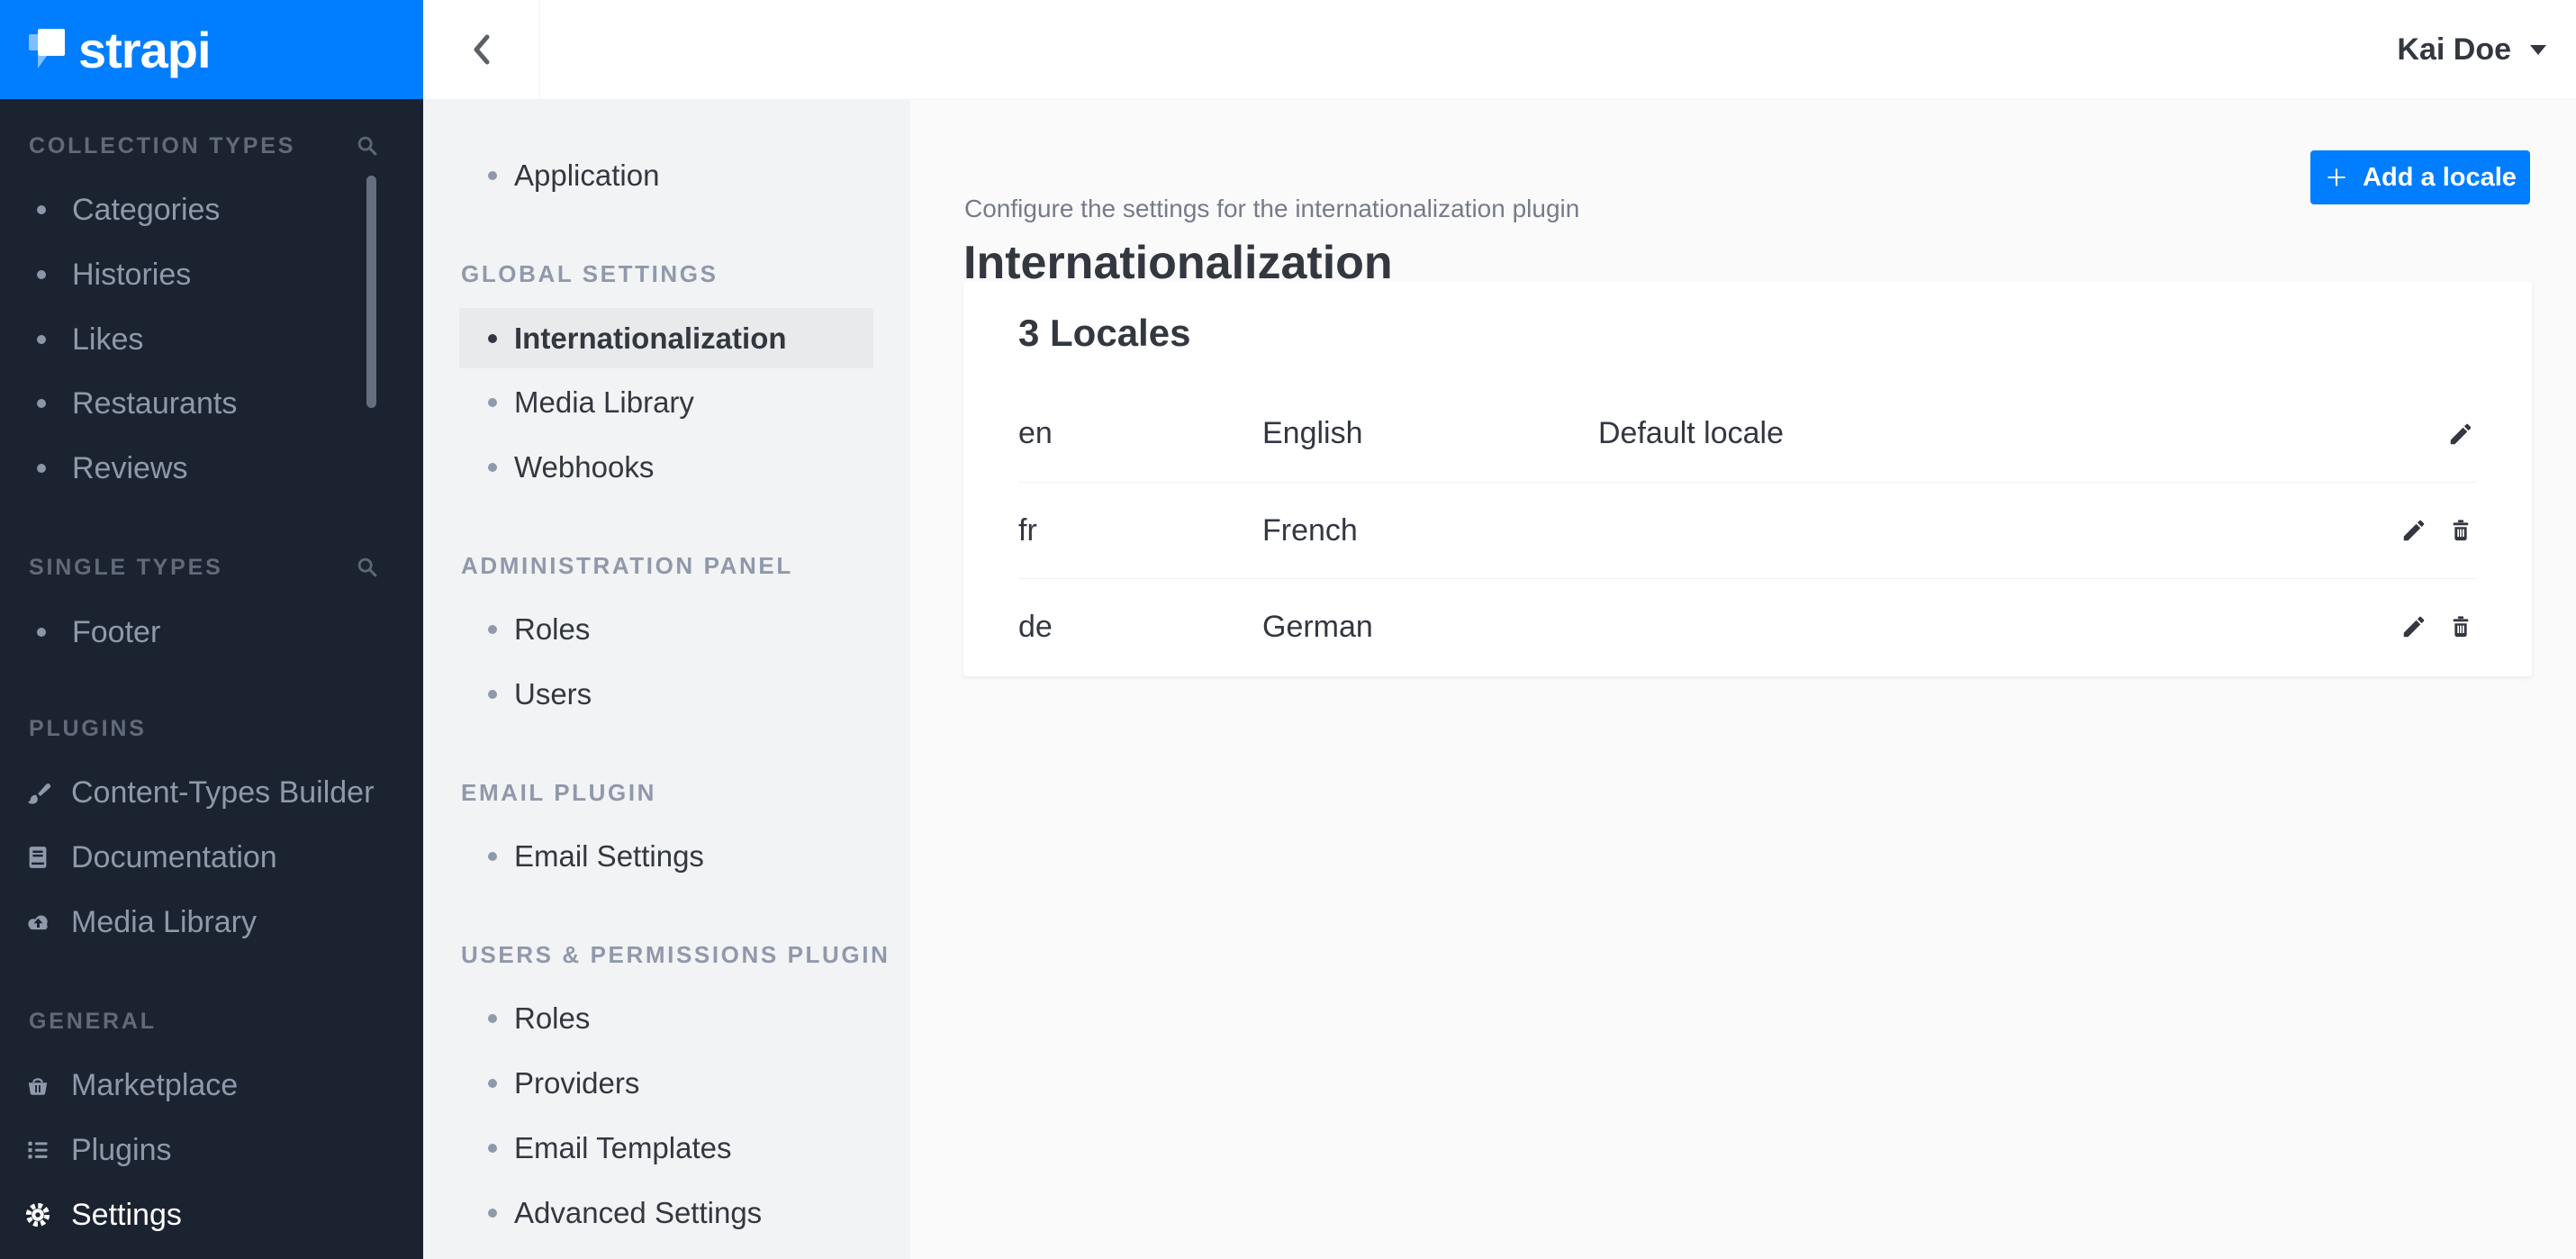 The width and height of the screenshot is (2576, 1259). Describe the element at coordinates (211, 468) in the screenshot. I see `sidebar-item-reviews: Reviews` at that location.